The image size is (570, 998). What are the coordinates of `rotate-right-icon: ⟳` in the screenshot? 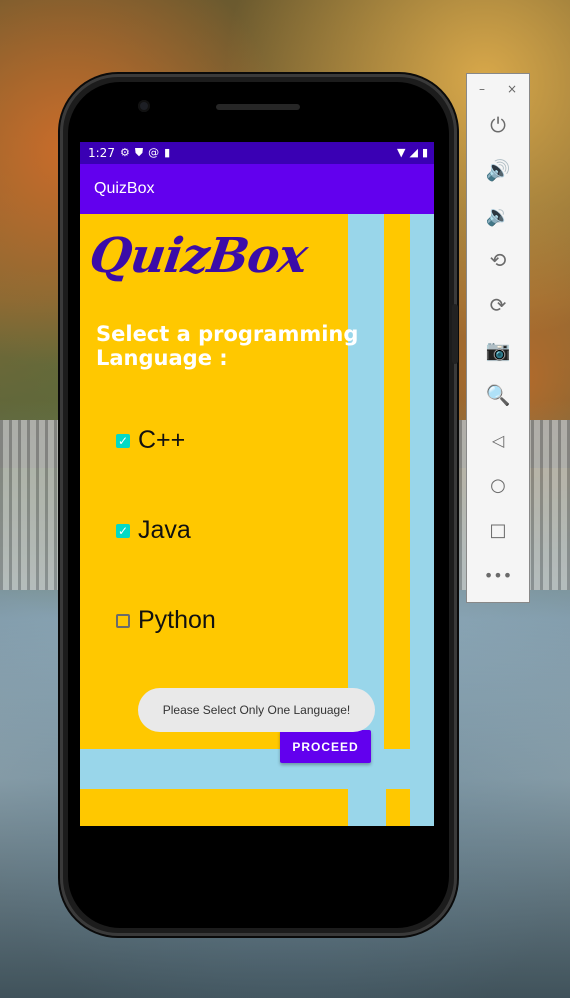 It's located at (498, 305).